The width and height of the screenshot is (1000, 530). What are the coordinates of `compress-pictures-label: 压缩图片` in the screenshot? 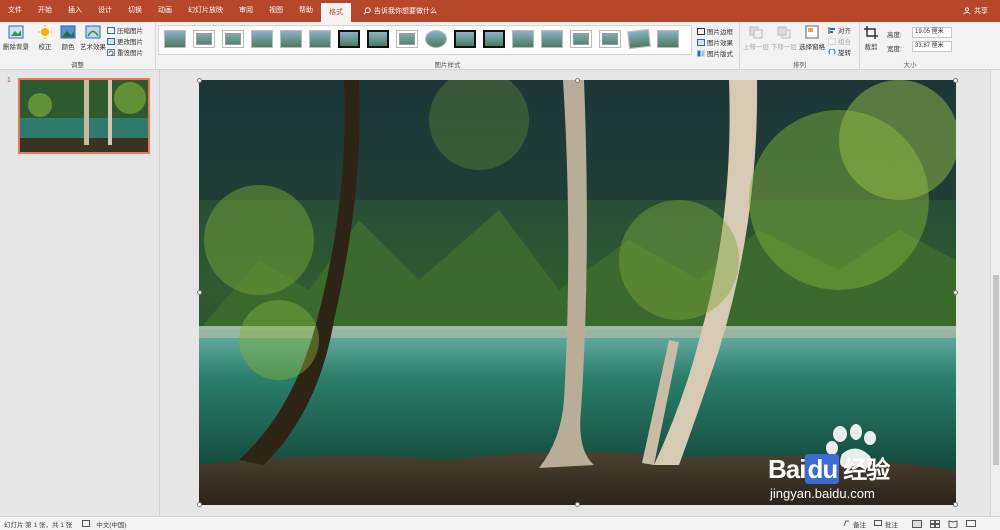 It's located at (130, 31).